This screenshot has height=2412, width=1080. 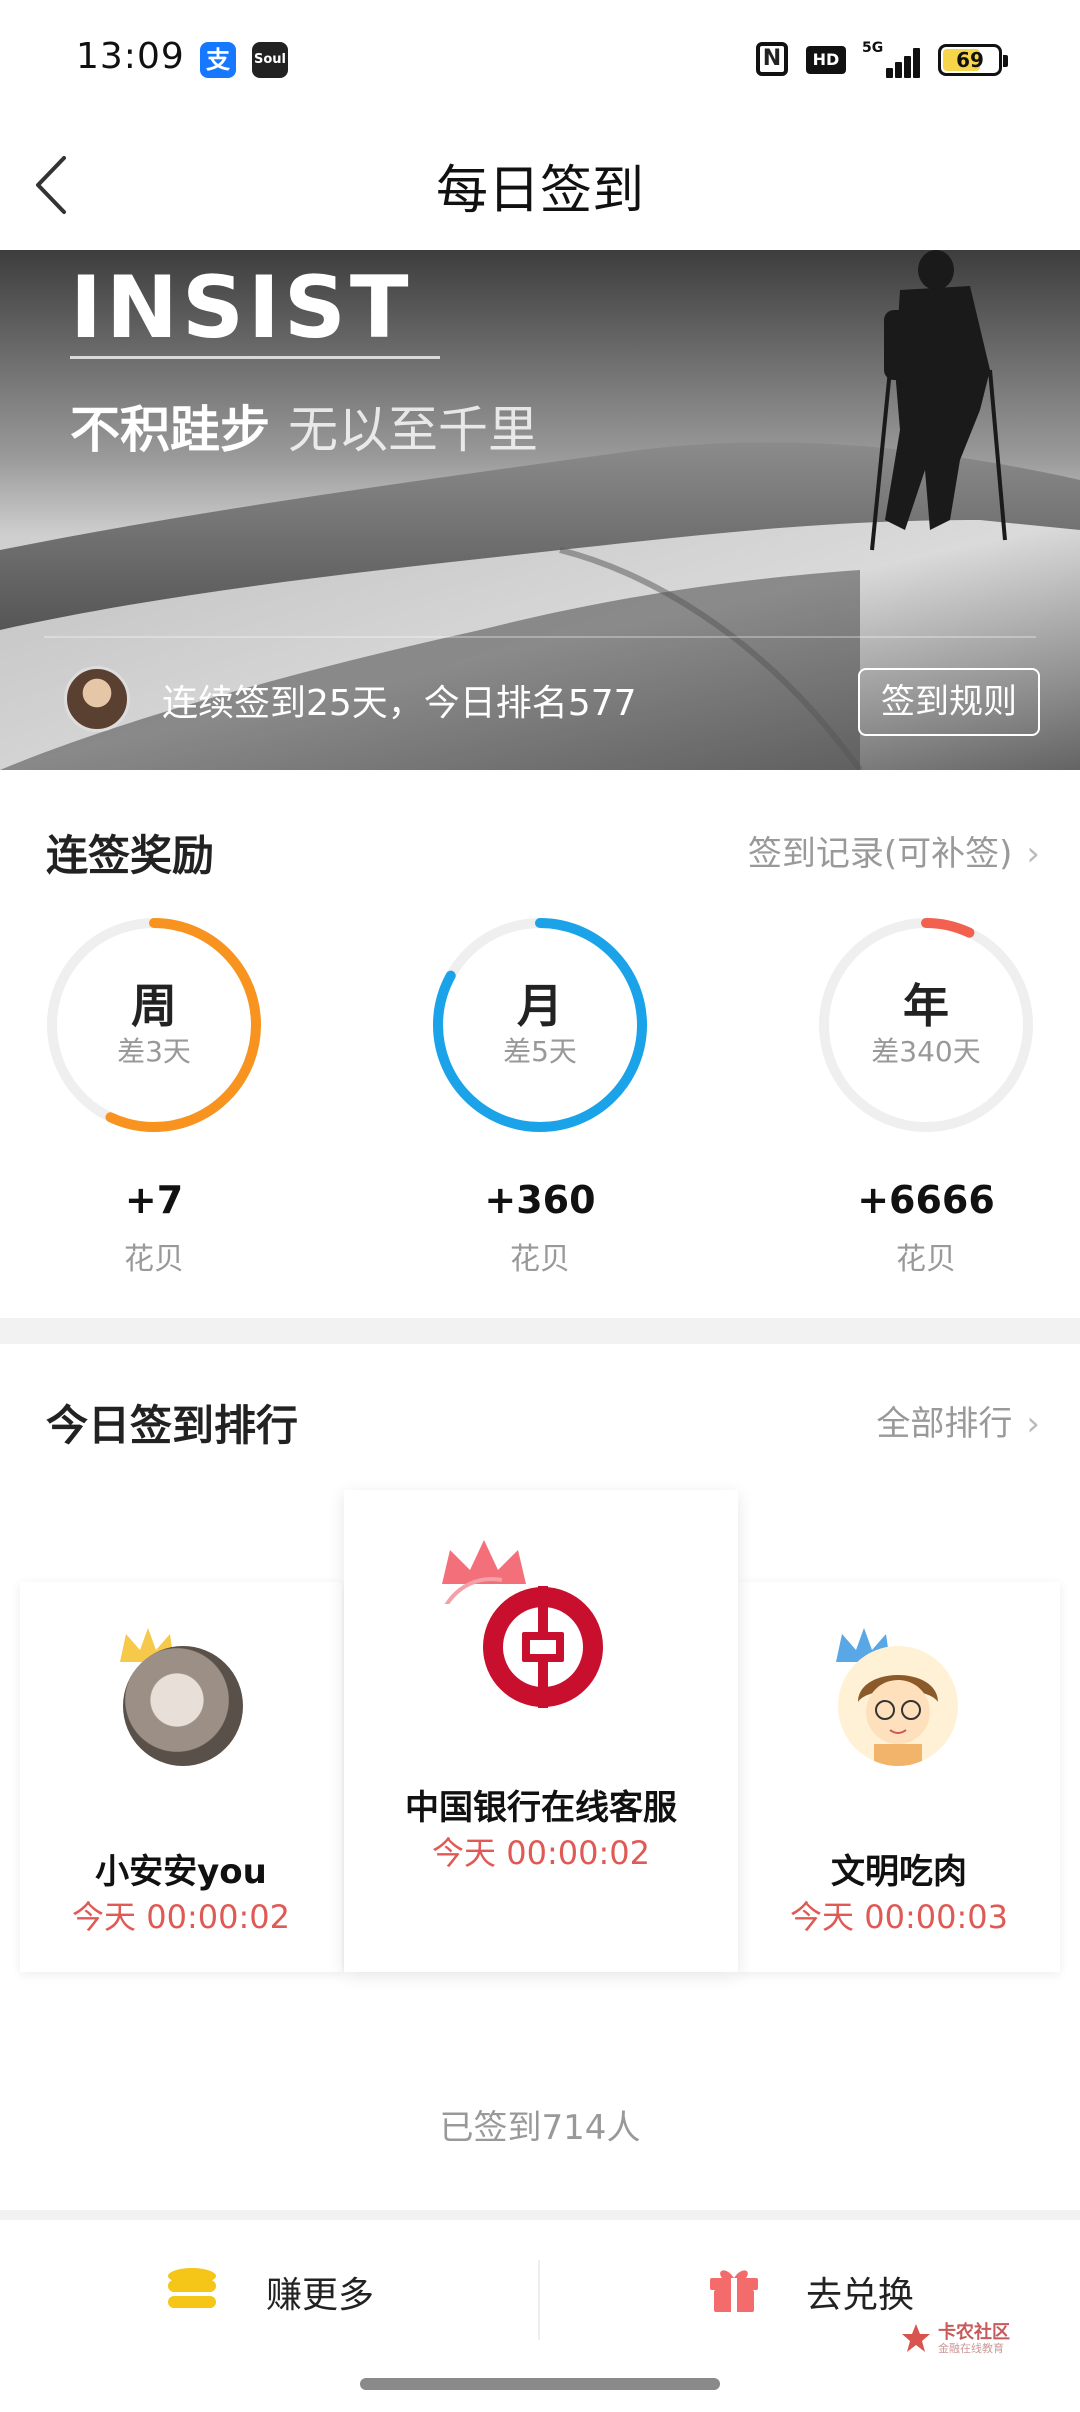 I want to click on ring-remaining: 差3天, so click(x=154, y=1051).